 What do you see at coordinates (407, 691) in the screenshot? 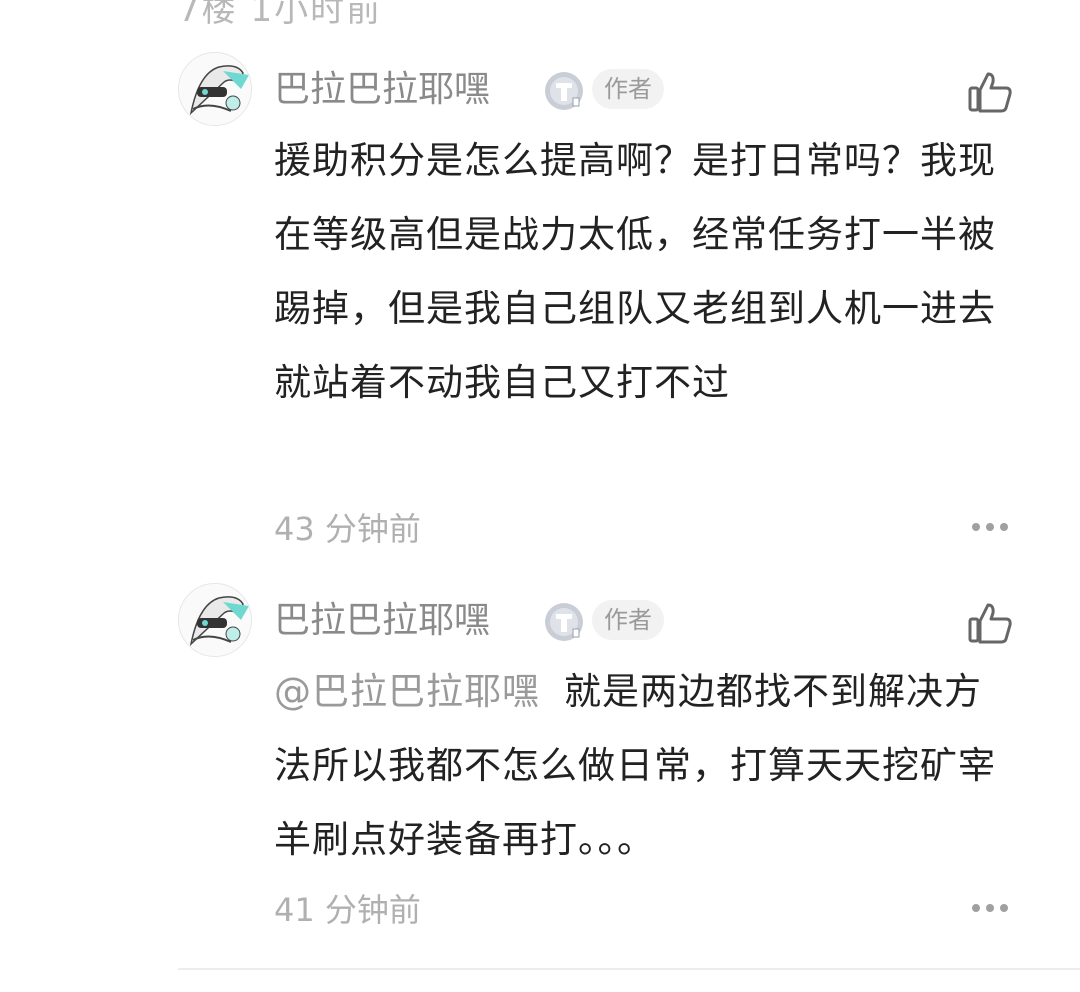
I see `mention-link: @巴拉巴拉耶嘿` at bounding box center [407, 691].